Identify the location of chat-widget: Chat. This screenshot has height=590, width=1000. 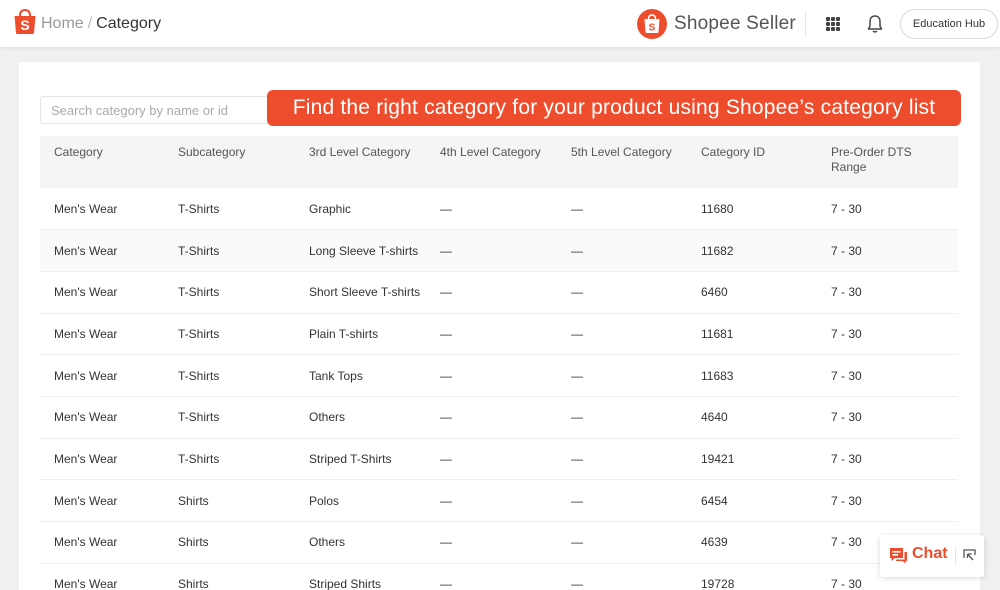
(932, 556).